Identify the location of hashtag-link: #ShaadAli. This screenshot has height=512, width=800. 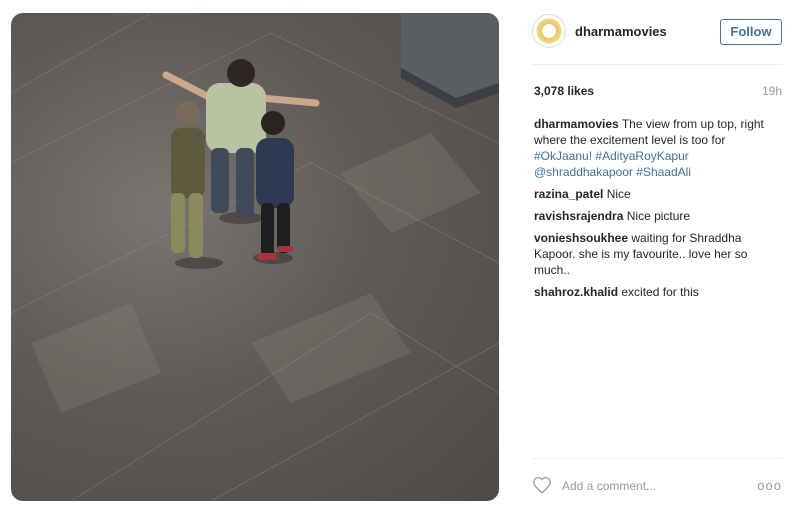
(663, 172).